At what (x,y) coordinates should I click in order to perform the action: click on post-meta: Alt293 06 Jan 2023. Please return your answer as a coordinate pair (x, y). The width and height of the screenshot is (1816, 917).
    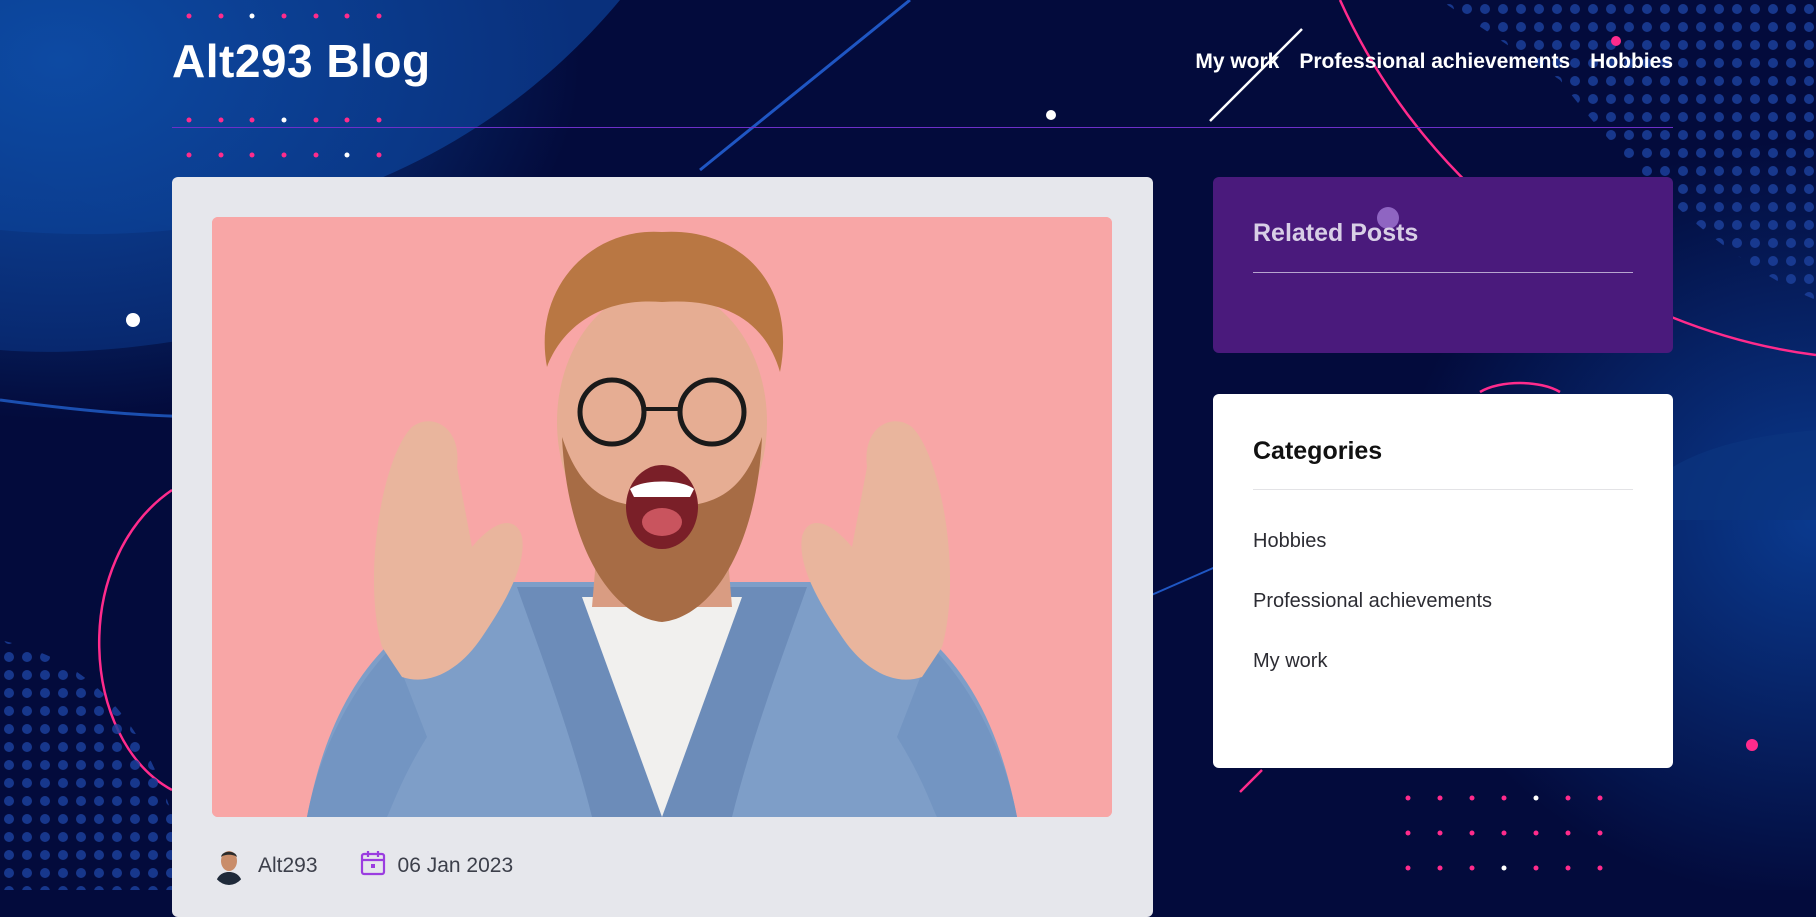
    Looking at the image, I should click on (362, 866).